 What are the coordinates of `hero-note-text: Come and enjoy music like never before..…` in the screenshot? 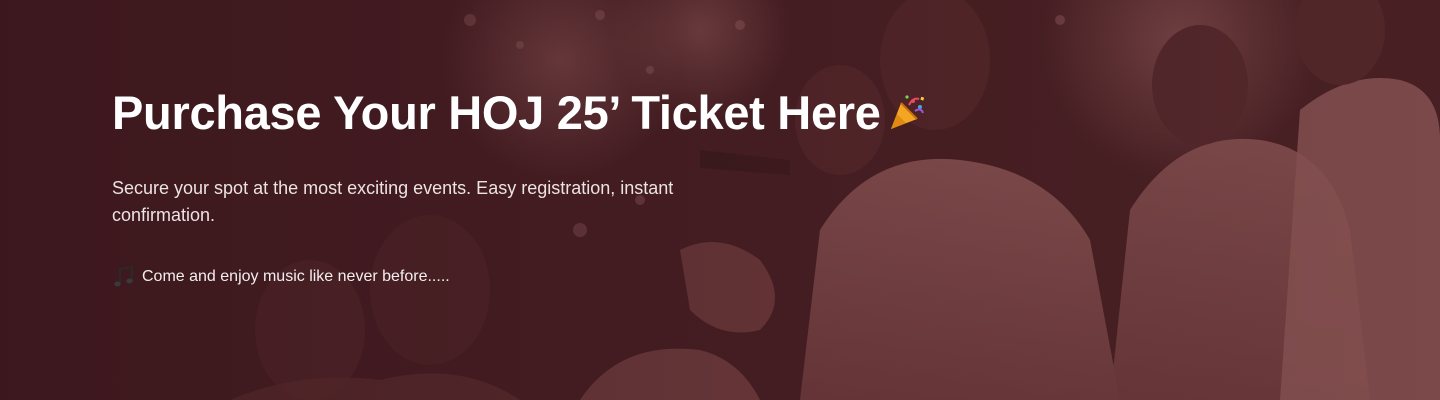 It's located at (296, 276).